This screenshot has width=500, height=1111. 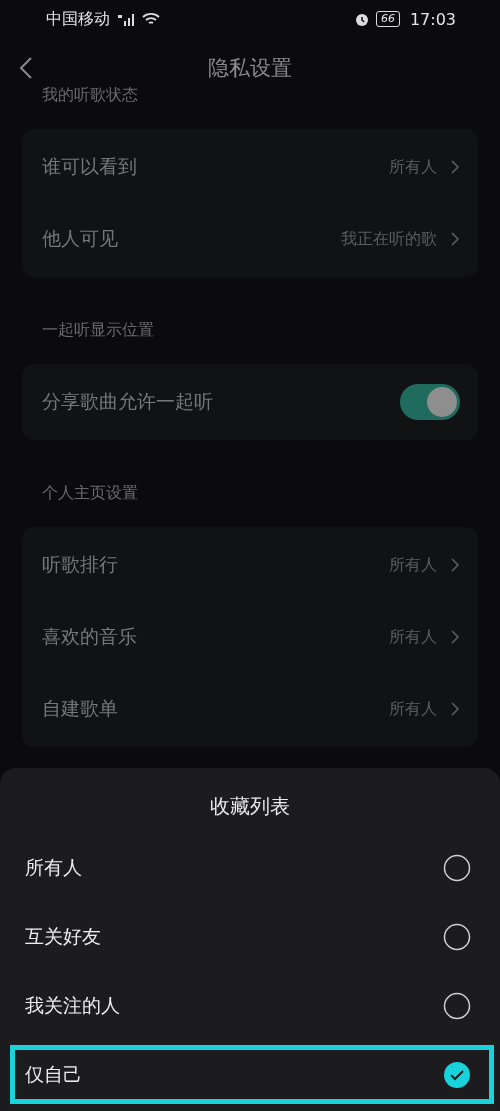 I want to click on setting-label: 谁可以看到, so click(x=90, y=166).